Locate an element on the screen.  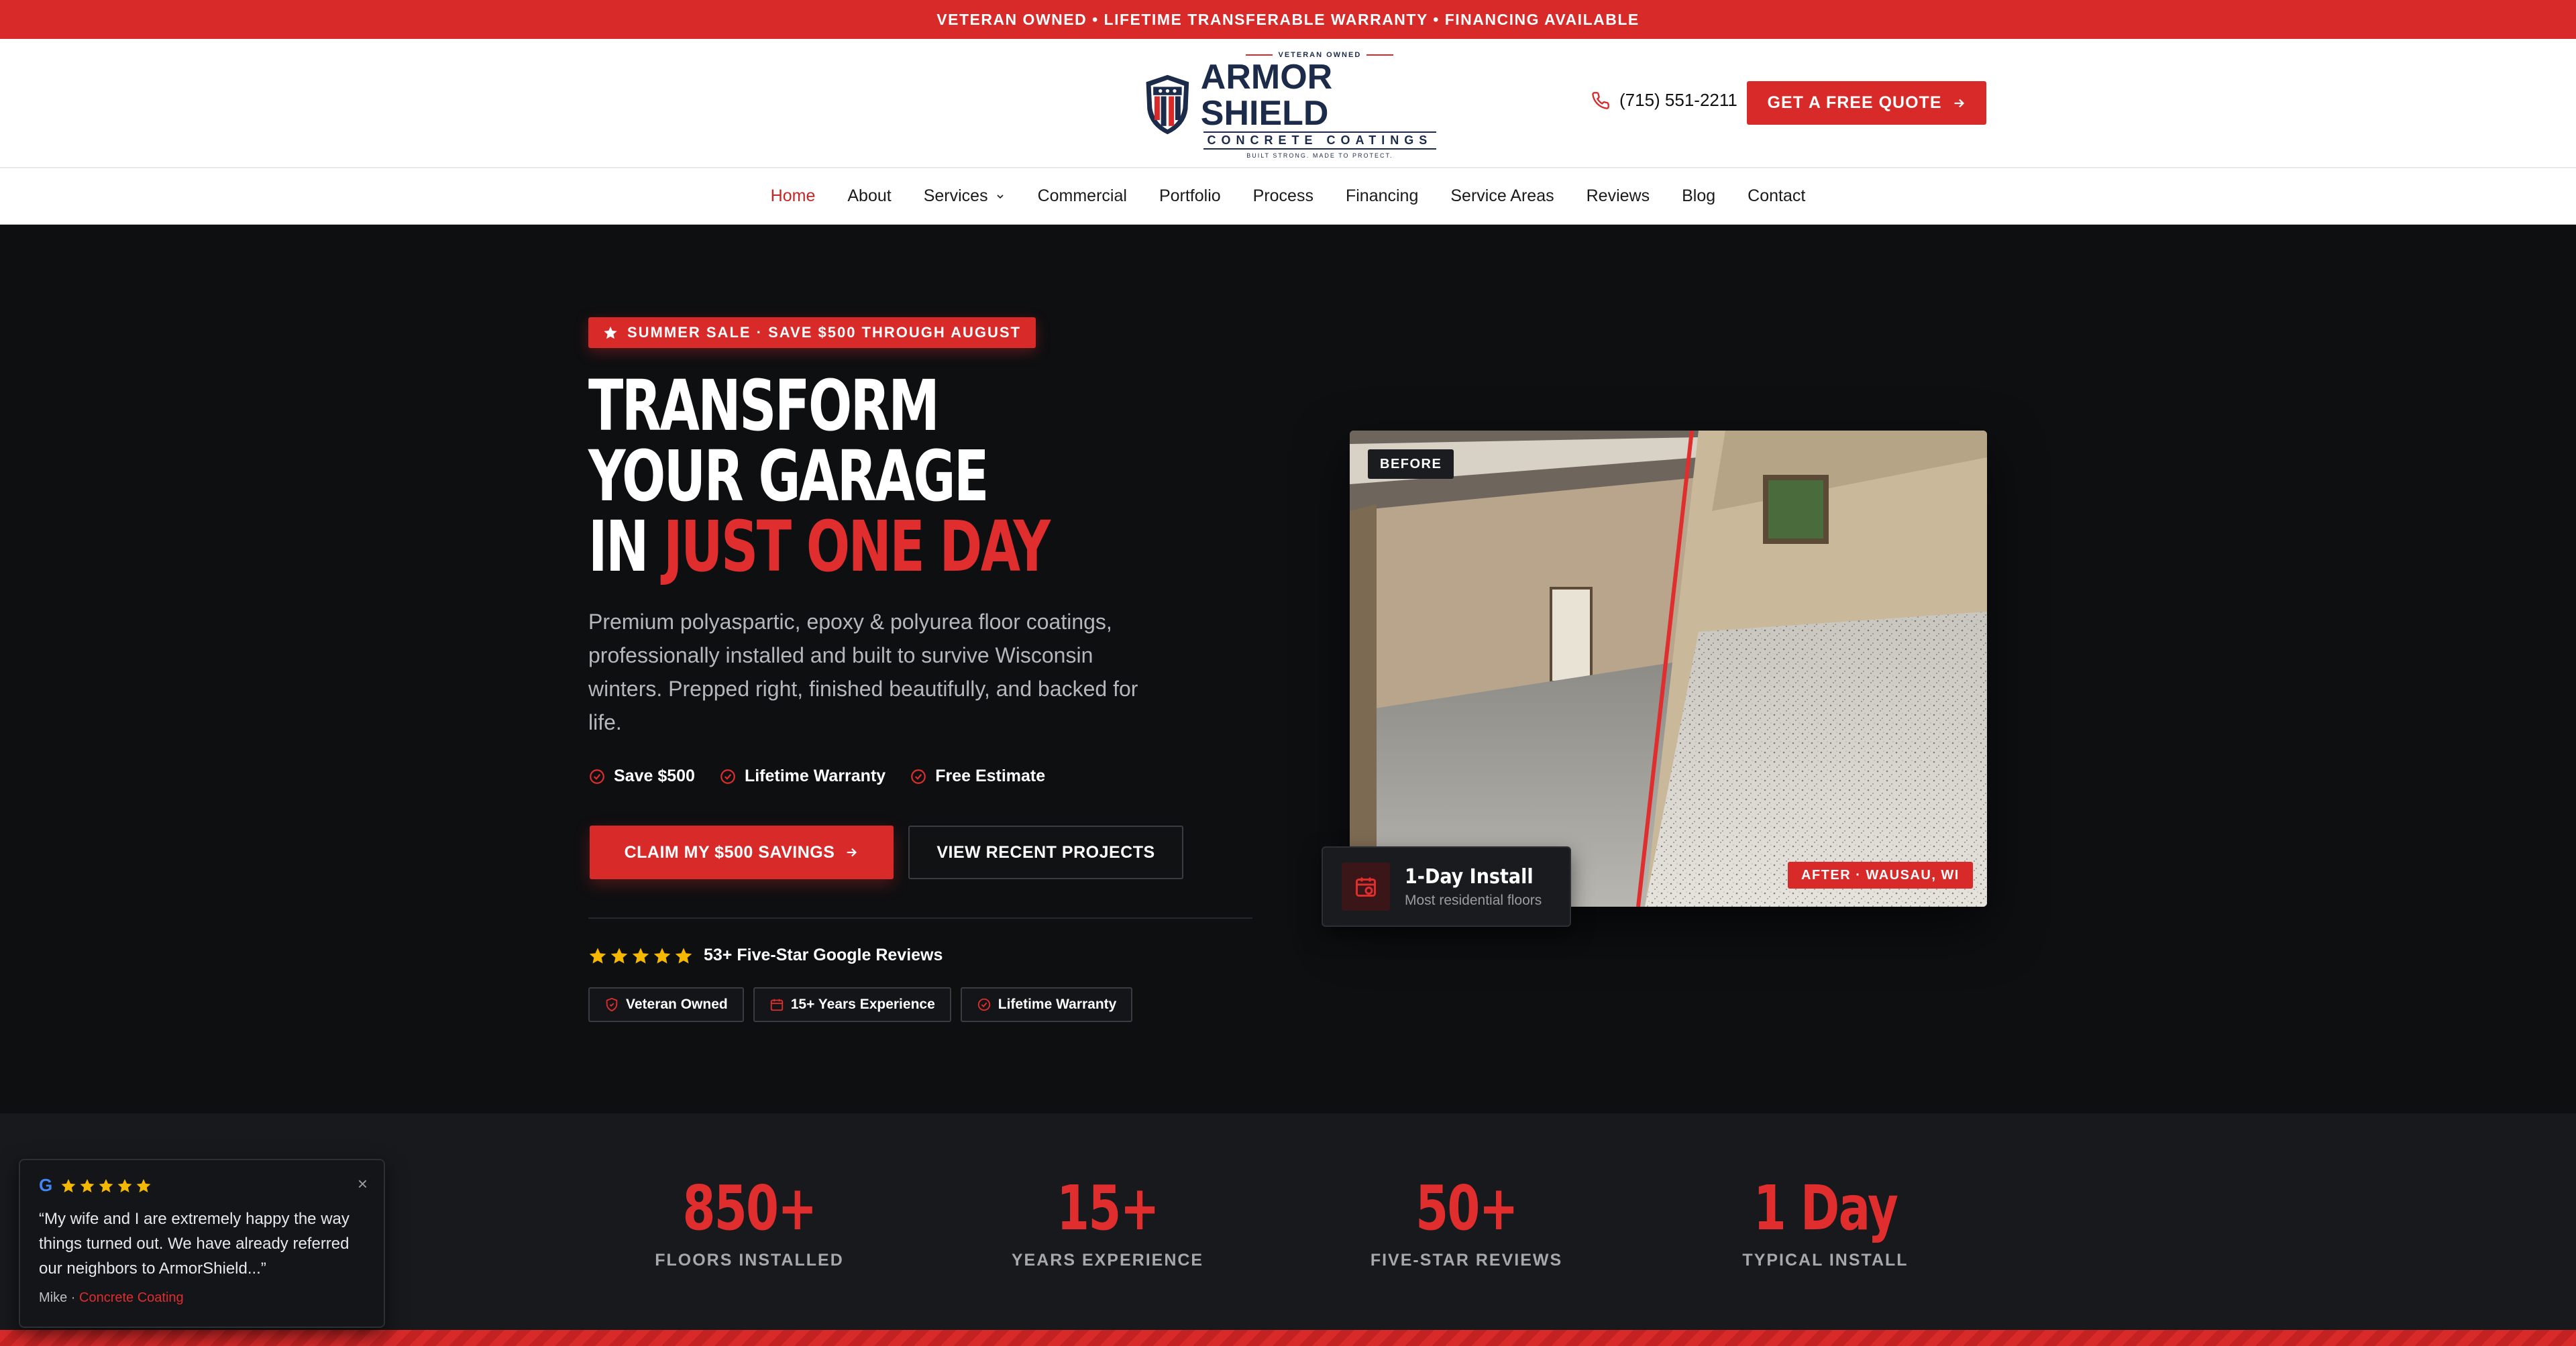
stat-years: 15+ YEARS EXPERIENCE is located at coordinates (1107, 1221).